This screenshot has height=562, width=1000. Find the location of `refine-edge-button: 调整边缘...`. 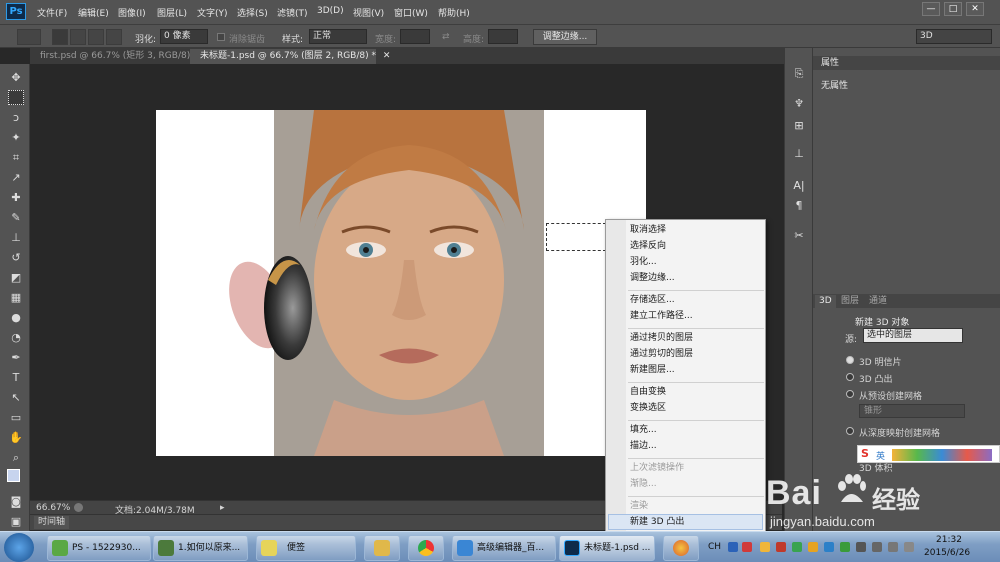

refine-edge-button: 调整边缘... is located at coordinates (565, 37).